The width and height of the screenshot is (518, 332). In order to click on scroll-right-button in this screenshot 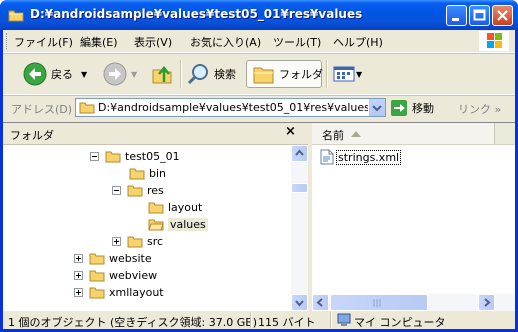, I will do `click(486, 302)`.